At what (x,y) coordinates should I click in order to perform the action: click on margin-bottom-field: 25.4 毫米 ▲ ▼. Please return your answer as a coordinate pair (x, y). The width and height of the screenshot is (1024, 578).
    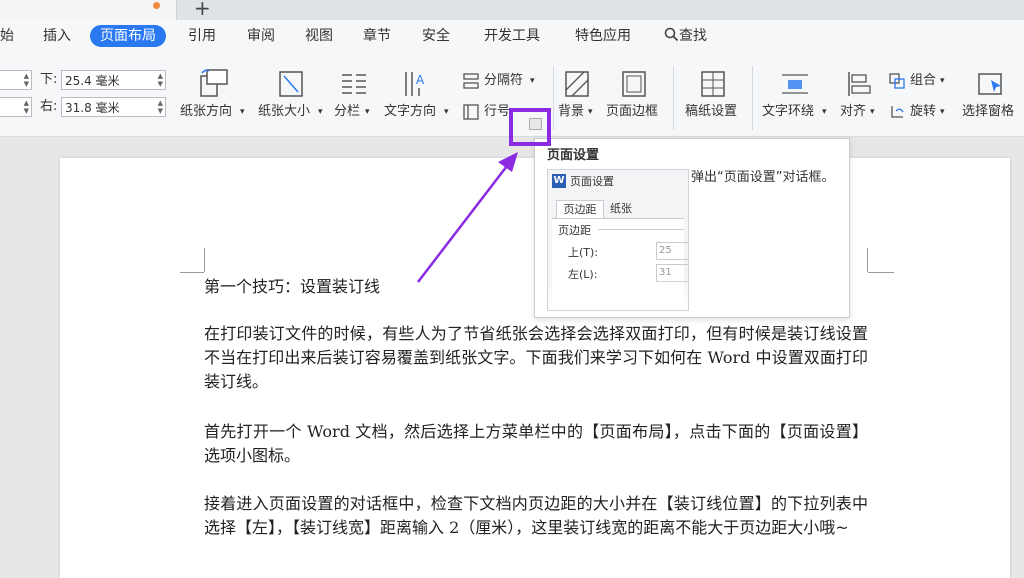
    Looking at the image, I should click on (113, 80).